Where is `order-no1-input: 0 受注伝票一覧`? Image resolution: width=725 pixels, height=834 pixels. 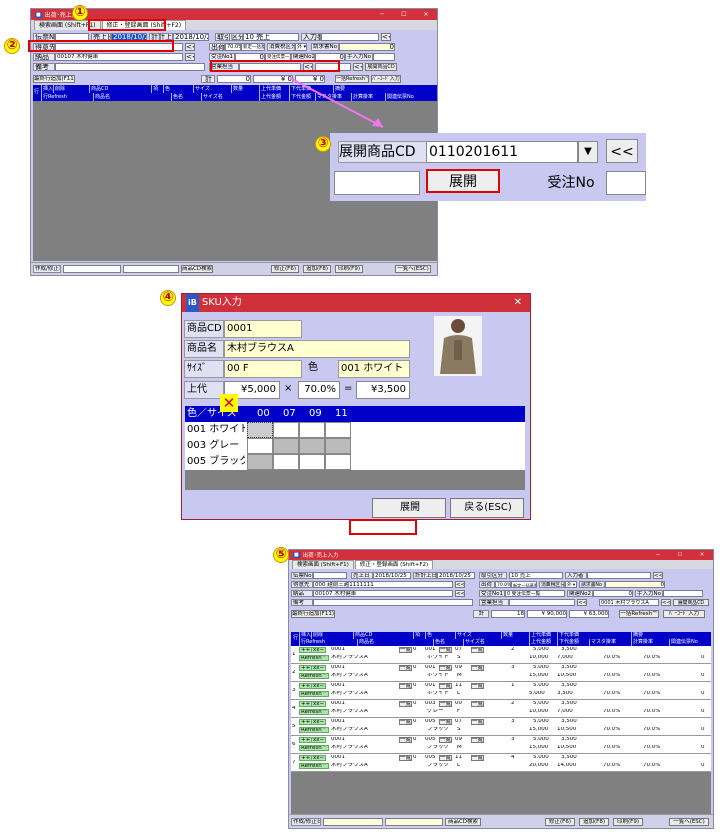 order-no1-input: 0 受注伝票一覧 is located at coordinates (535, 593).